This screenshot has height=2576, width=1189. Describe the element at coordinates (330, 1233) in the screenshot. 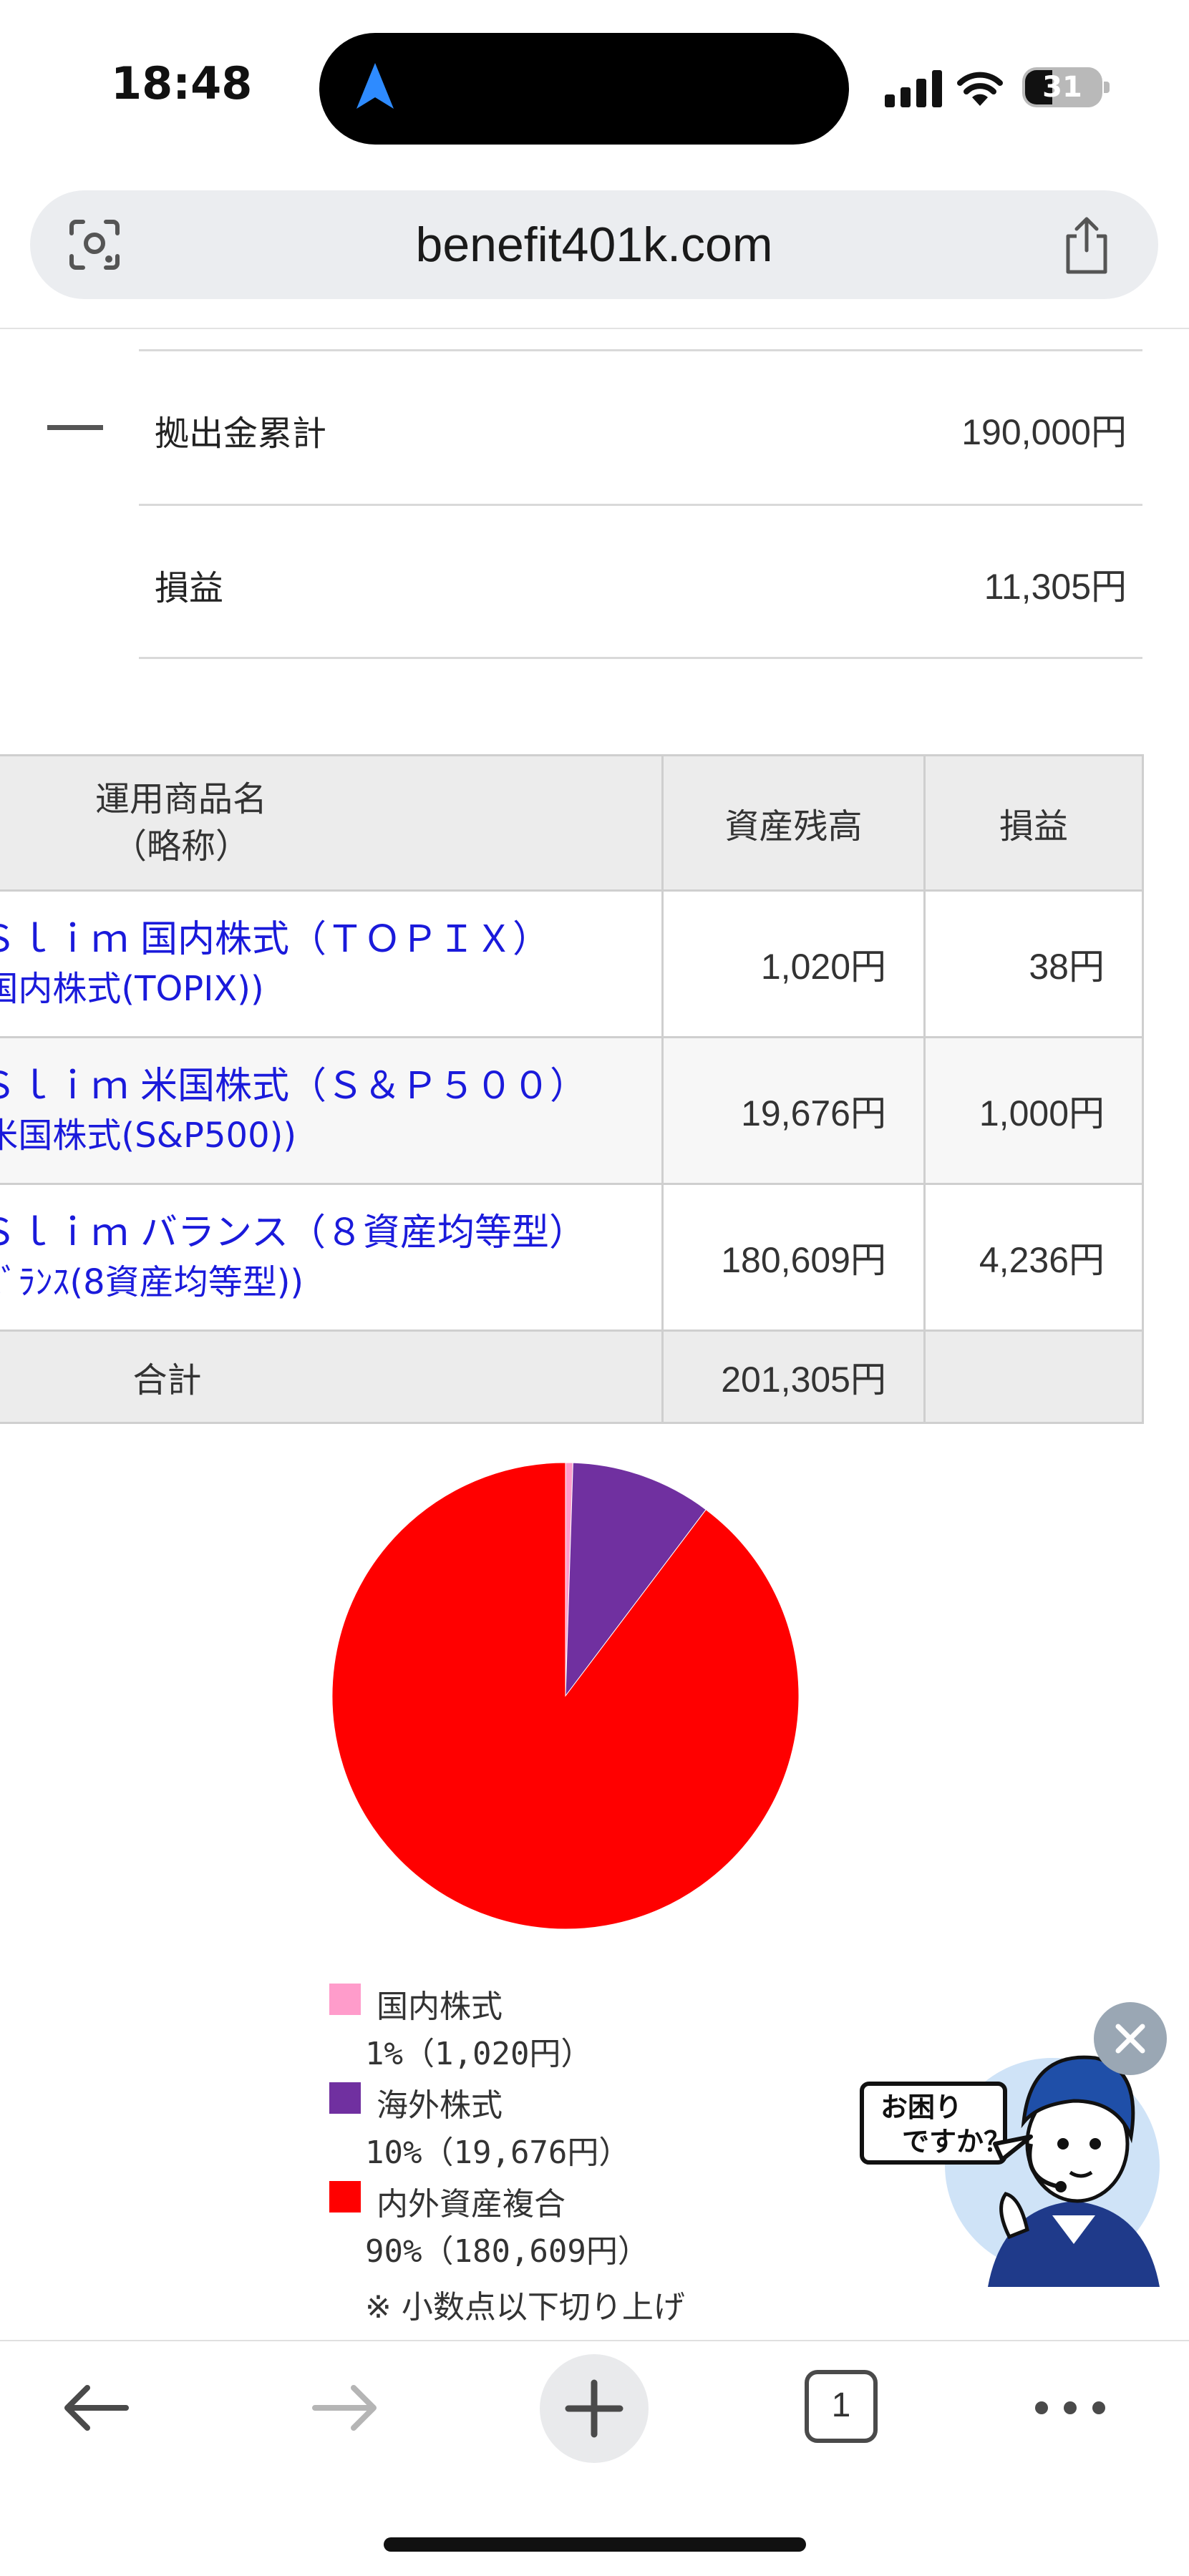

I see `fund-name-link: ｅＭＡＸＩＳ Ｓｌｉｍ バランス（８資産均等型）` at that location.